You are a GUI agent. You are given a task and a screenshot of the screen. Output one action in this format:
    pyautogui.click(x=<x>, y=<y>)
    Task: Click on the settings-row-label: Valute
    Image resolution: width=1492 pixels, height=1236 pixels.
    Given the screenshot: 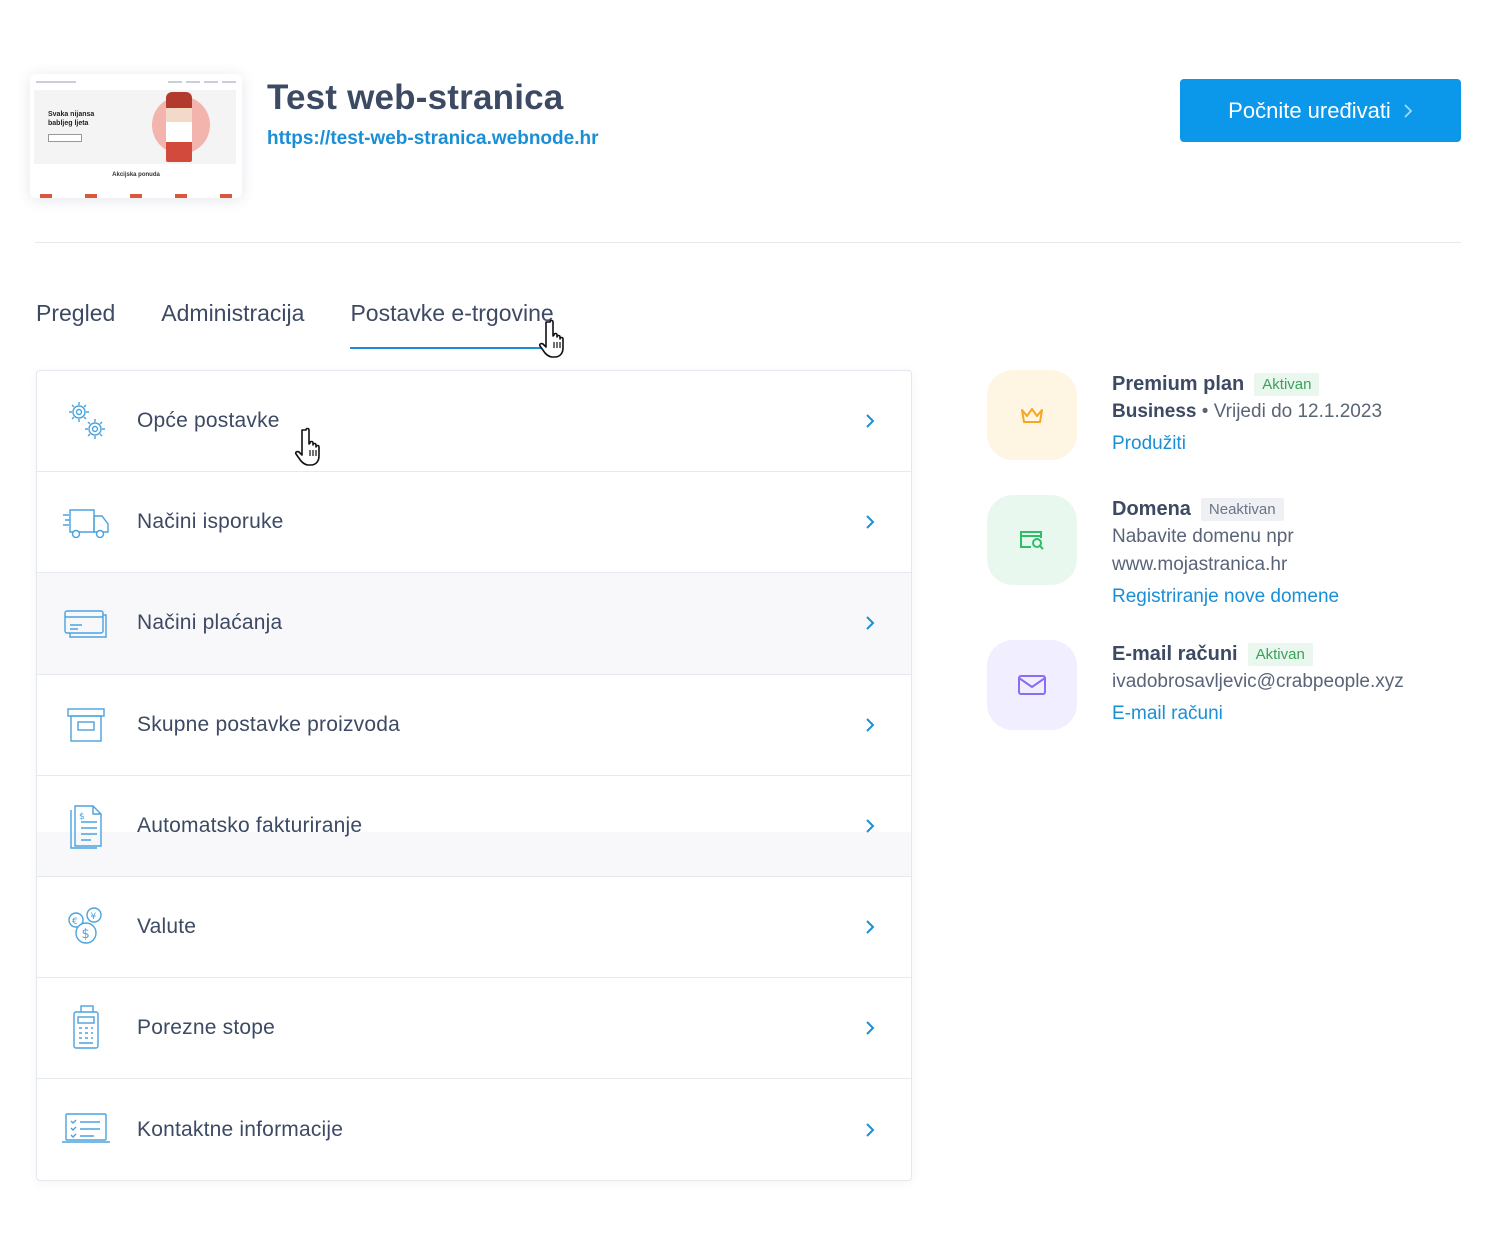 What is the action you would take?
    pyautogui.click(x=167, y=927)
    